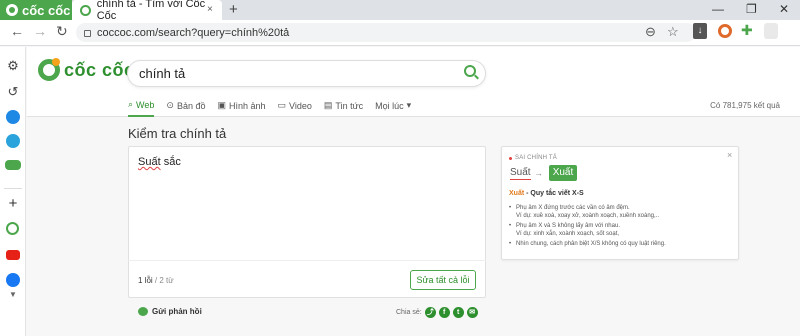 The image size is (800, 336). What do you see at coordinates (99, 69) in the screenshot?
I see `logo-text: cốc cốc` at bounding box center [99, 69].